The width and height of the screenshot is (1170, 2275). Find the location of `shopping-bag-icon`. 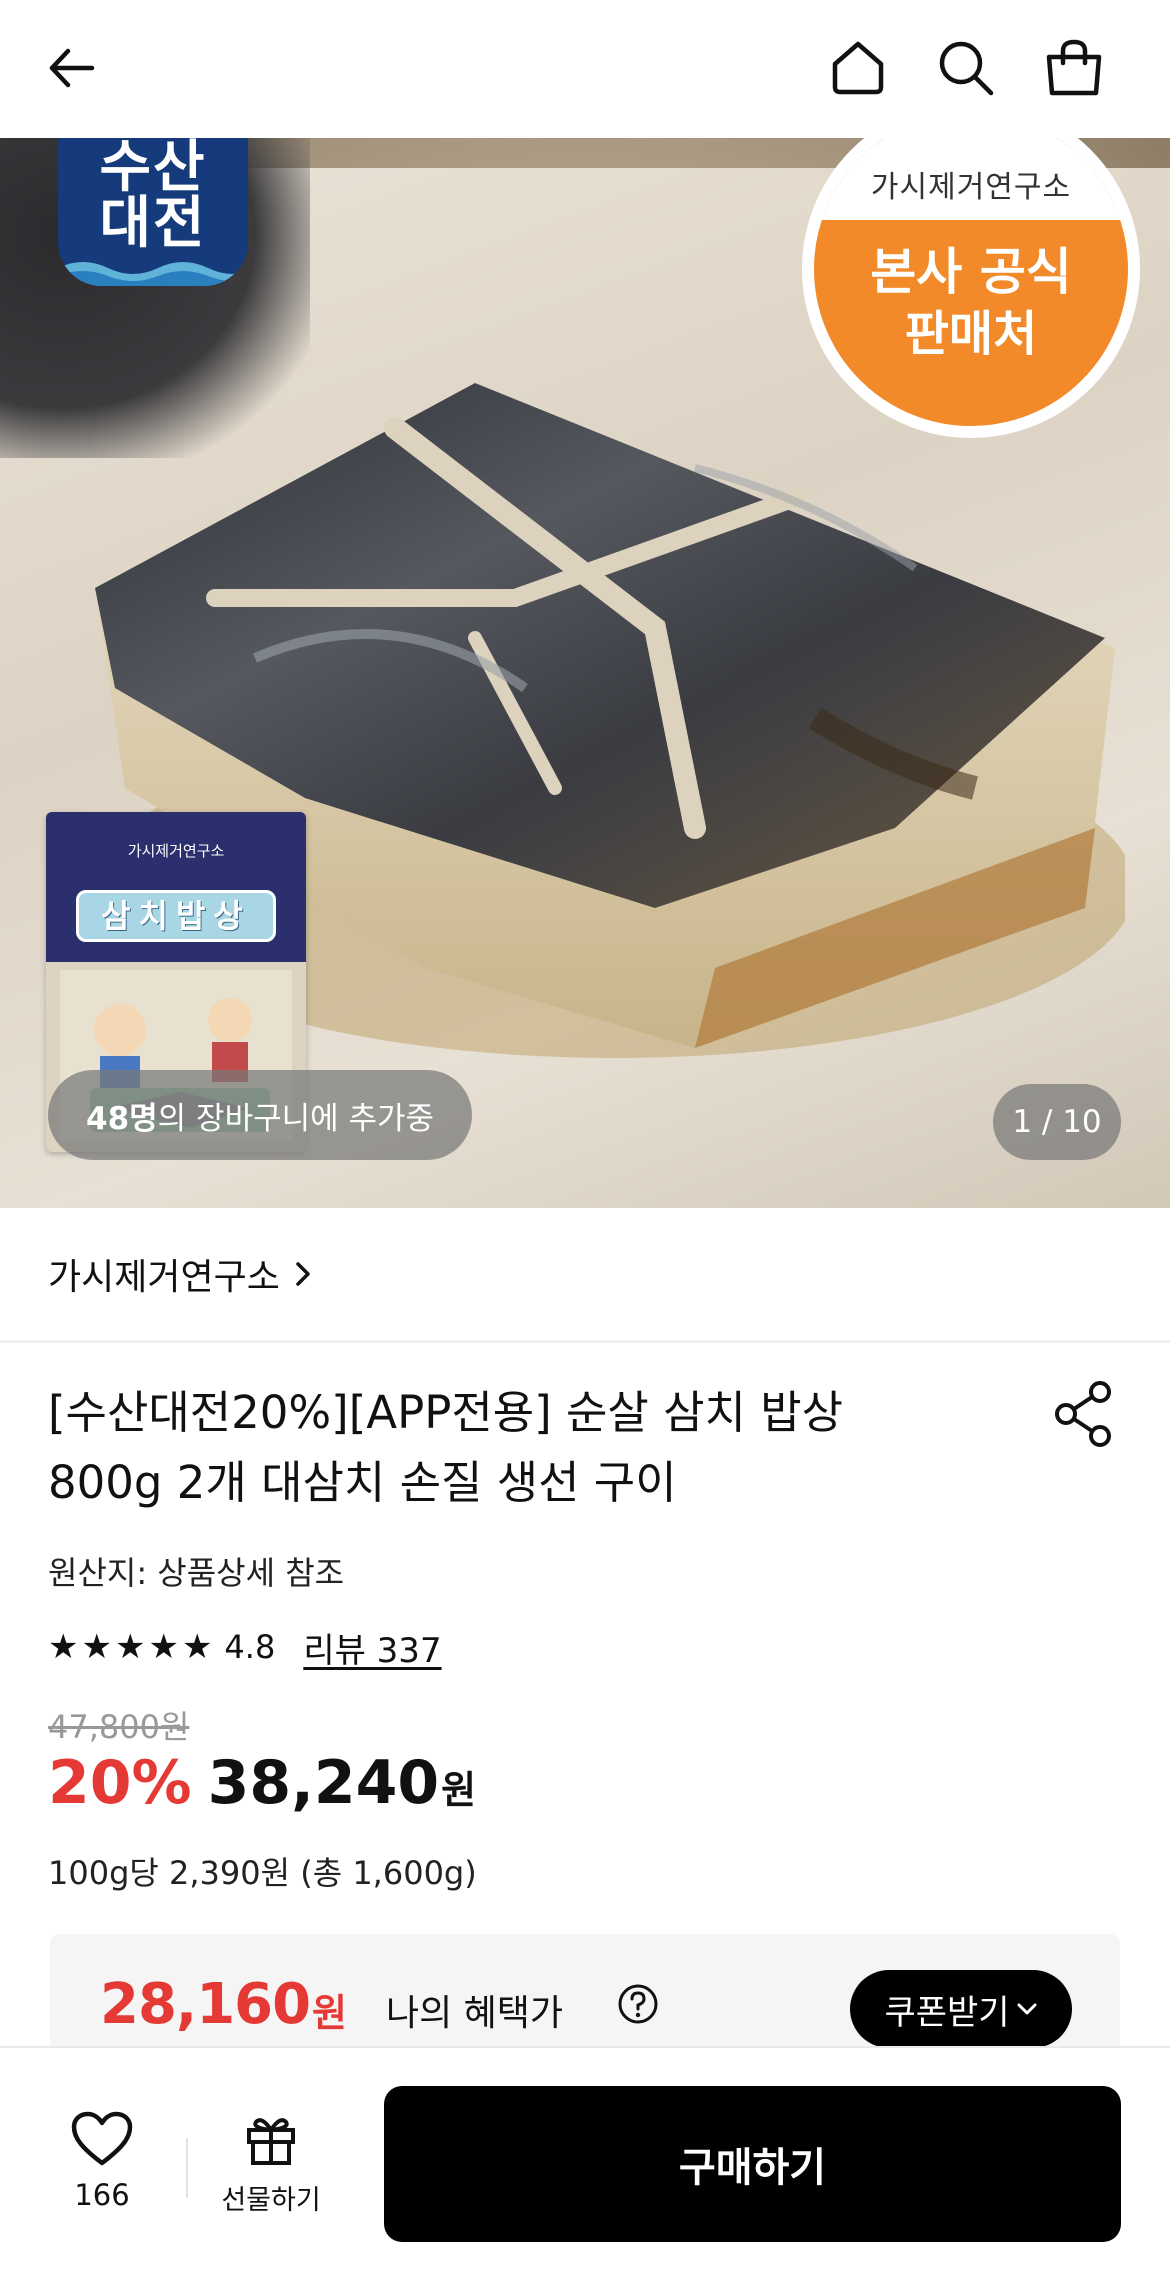

shopping-bag-icon is located at coordinates (1074, 68).